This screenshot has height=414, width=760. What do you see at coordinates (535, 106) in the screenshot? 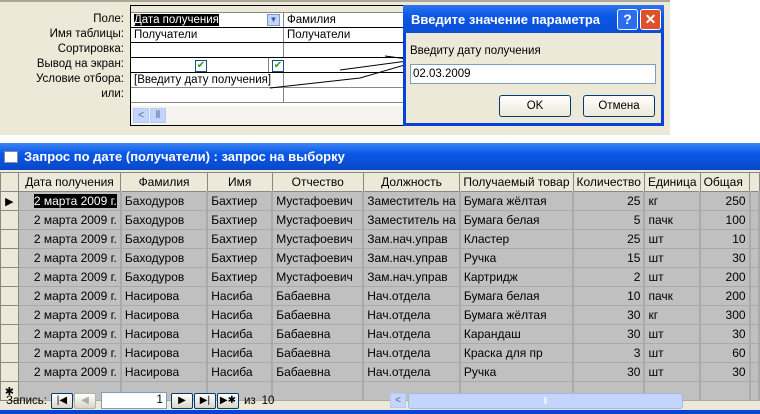
I see `ok-button: OK` at bounding box center [535, 106].